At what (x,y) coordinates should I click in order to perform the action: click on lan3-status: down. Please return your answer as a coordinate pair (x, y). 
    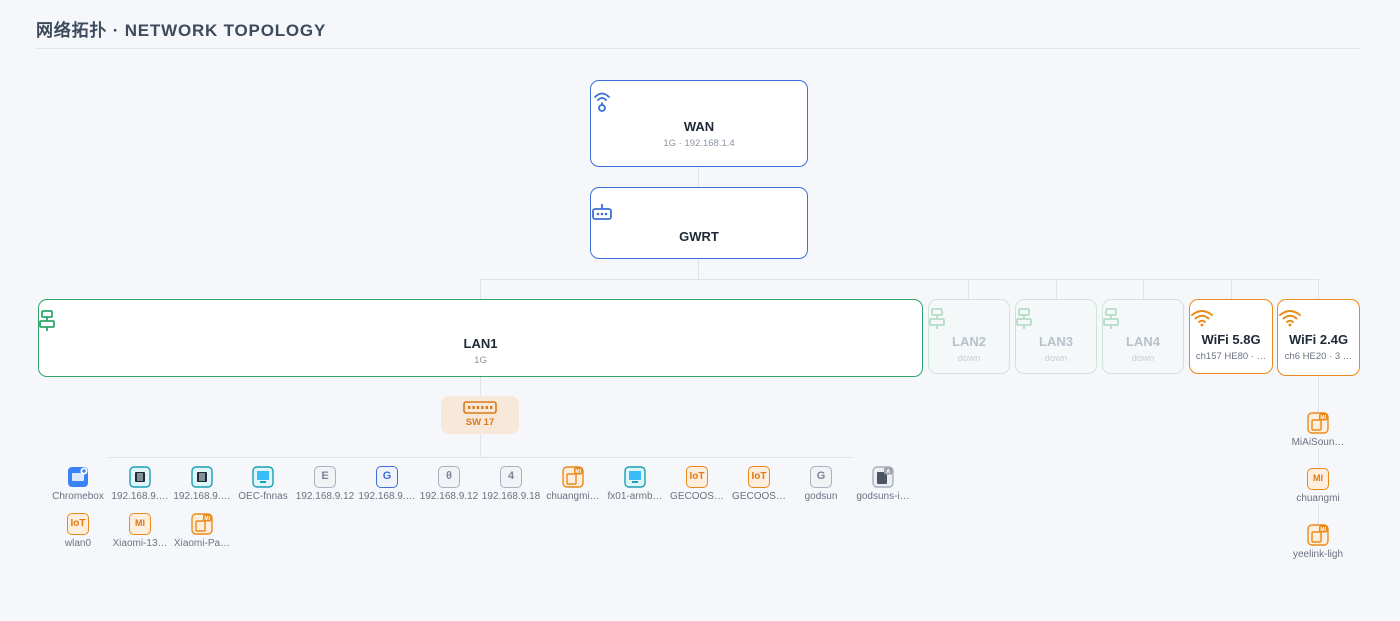
    Looking at the image, I should click on (1056, 358).